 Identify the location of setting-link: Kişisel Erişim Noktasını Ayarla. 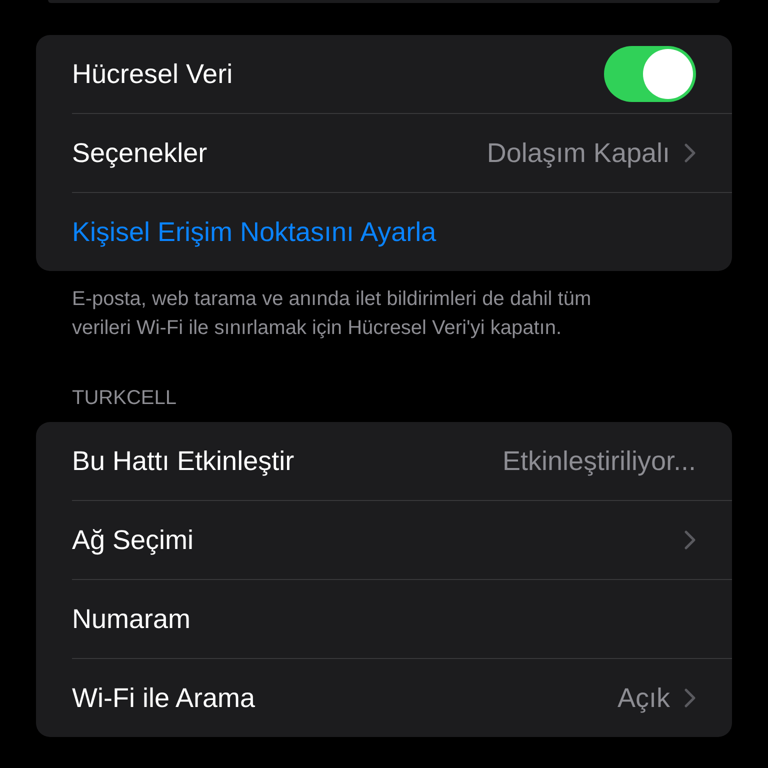
(254, 232).